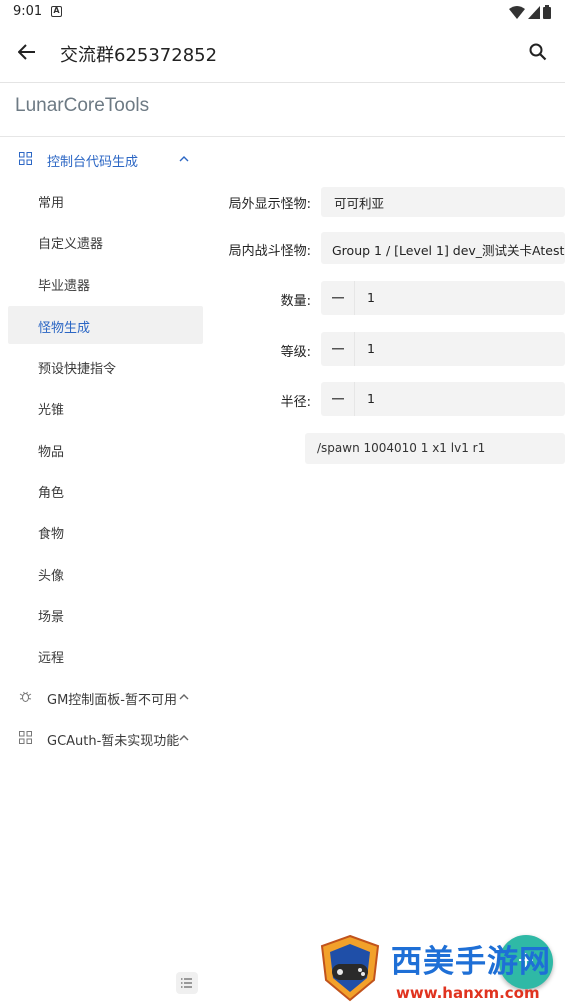 The height and width of the screenshot is (1004, 565). I want to click on sidebar-item-custom-relic: 自定义遗器, so click(105, 241).